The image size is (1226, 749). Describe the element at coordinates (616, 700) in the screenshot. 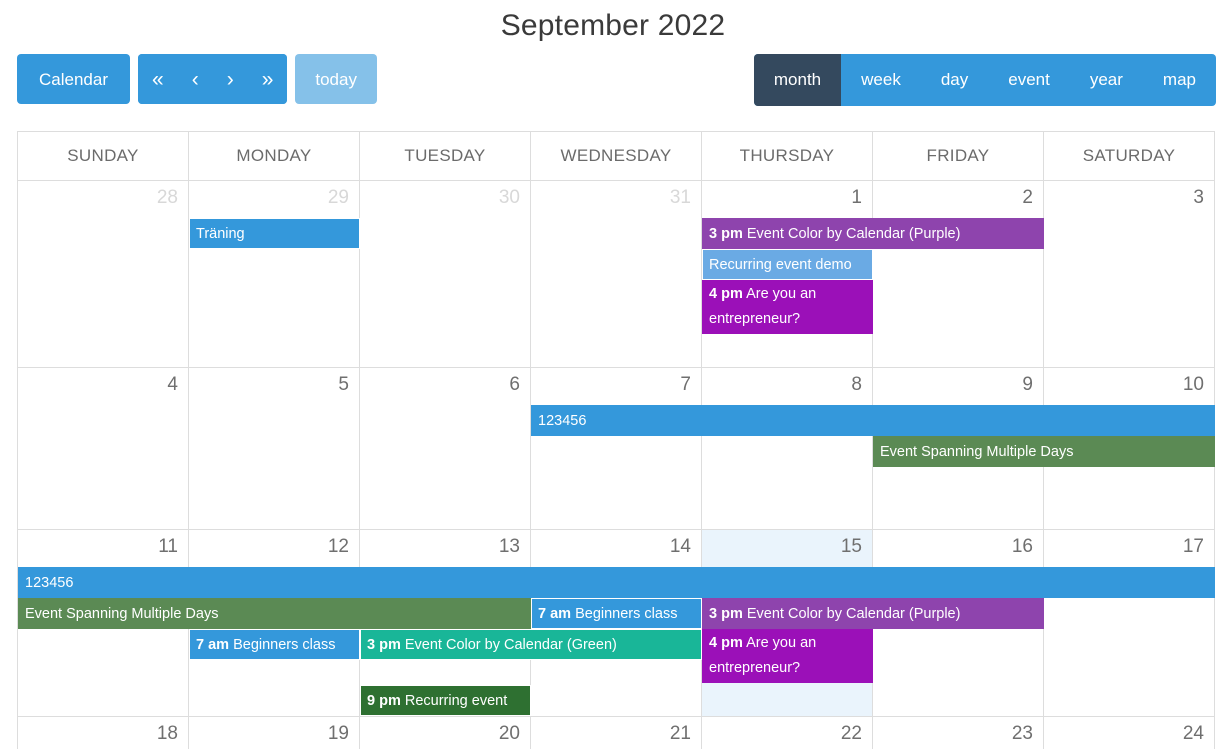

I see `event-row: 9 pm Recurring event` at that location.